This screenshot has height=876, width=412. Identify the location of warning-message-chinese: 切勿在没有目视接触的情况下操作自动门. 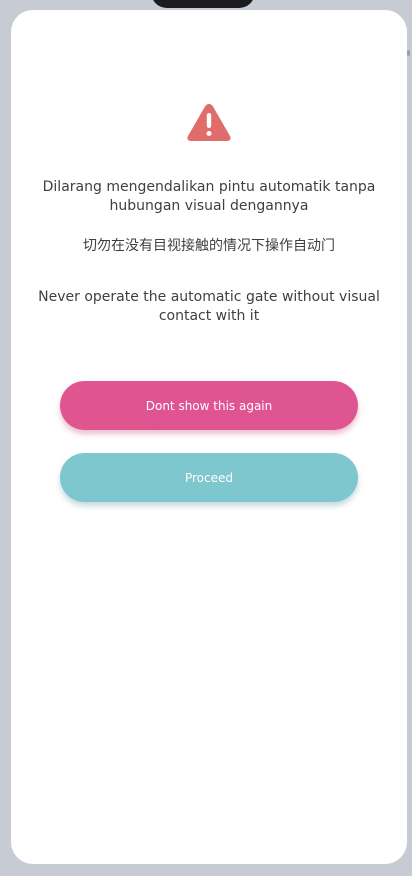
(209, 246).